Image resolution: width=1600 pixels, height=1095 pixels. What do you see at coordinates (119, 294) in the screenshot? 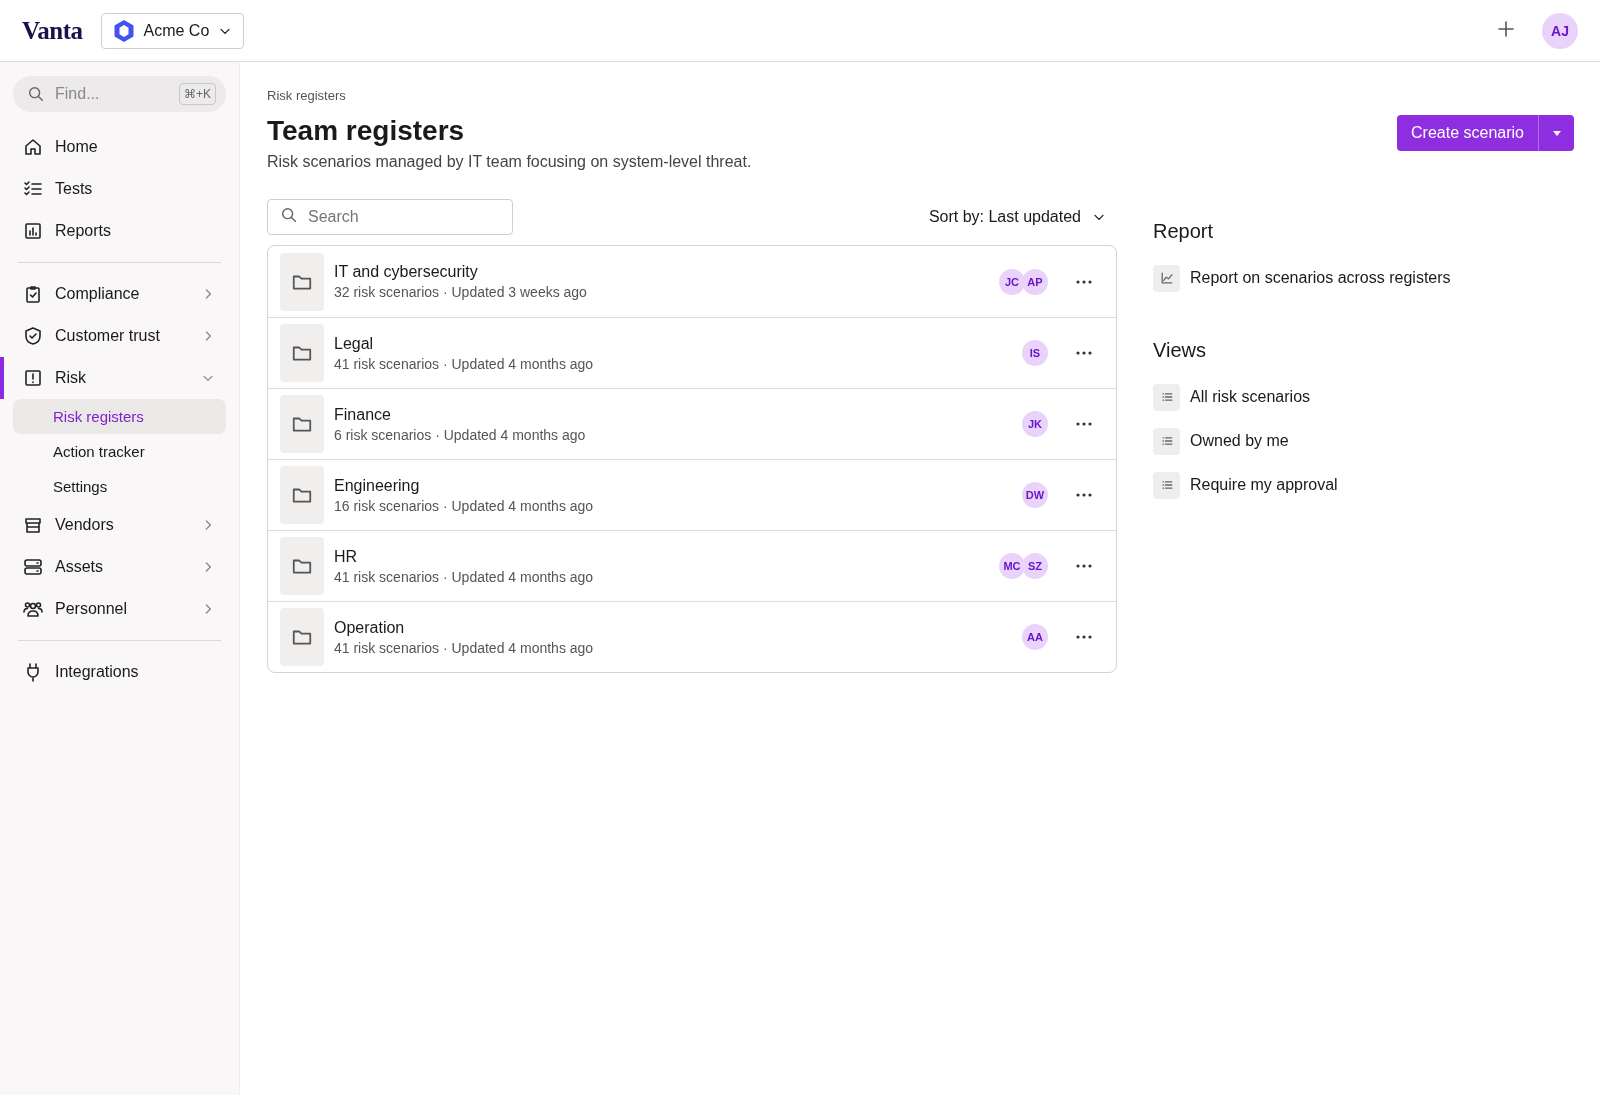
I see `nav-item: Compliance` at bounding box center [119, 294].